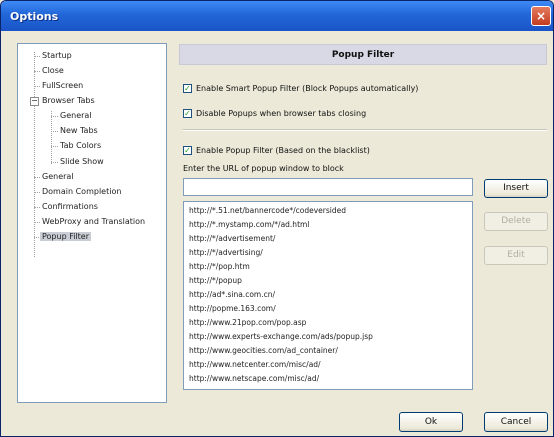  I want to click on tree-item-webproxy-translation: WebProxy and Translation, so click(93, 221).